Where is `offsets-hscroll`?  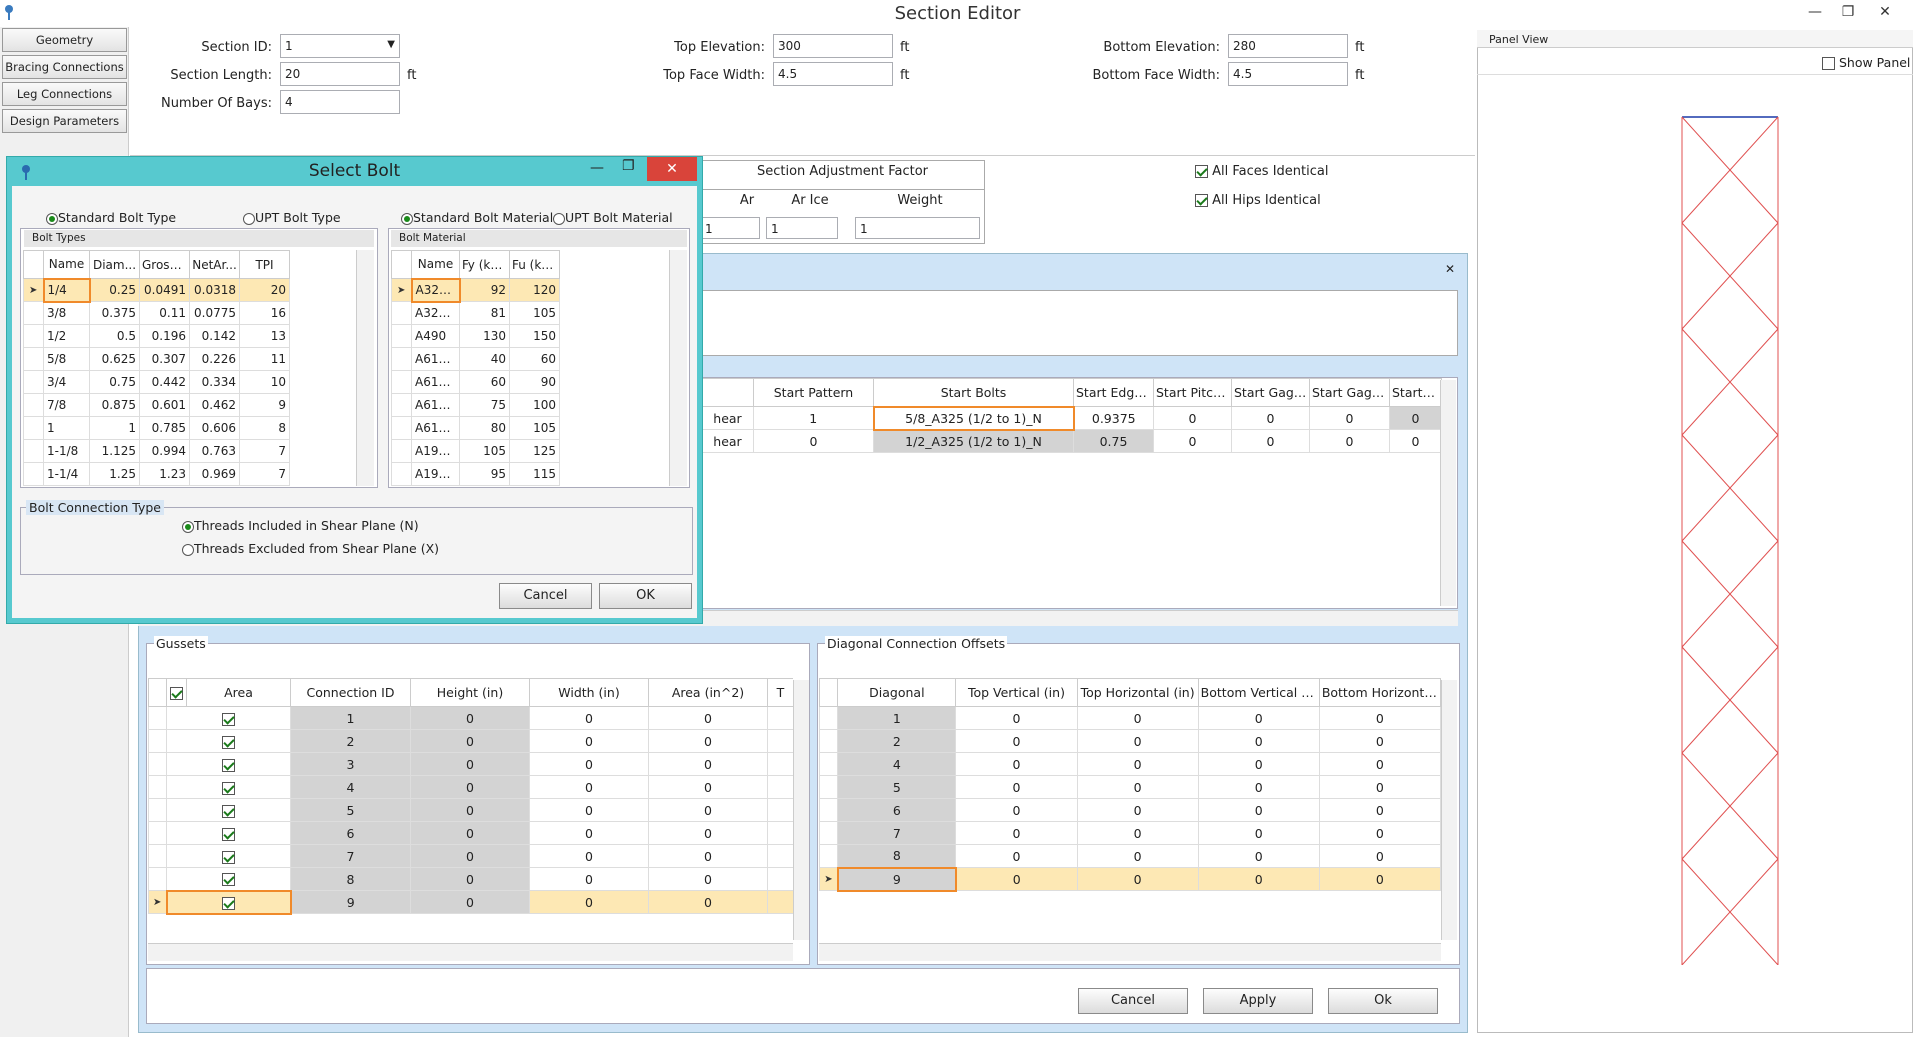
offsets-hscroll is located at coordinates (1130, 952).